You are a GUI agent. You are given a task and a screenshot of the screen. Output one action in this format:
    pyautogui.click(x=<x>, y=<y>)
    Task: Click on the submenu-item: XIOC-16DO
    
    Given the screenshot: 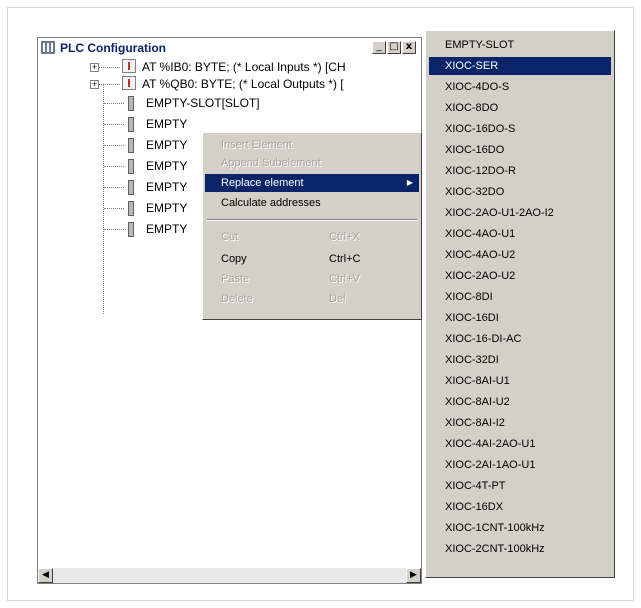 What is the action you would take?
    pyautogui.click(x=520, y=150)
    